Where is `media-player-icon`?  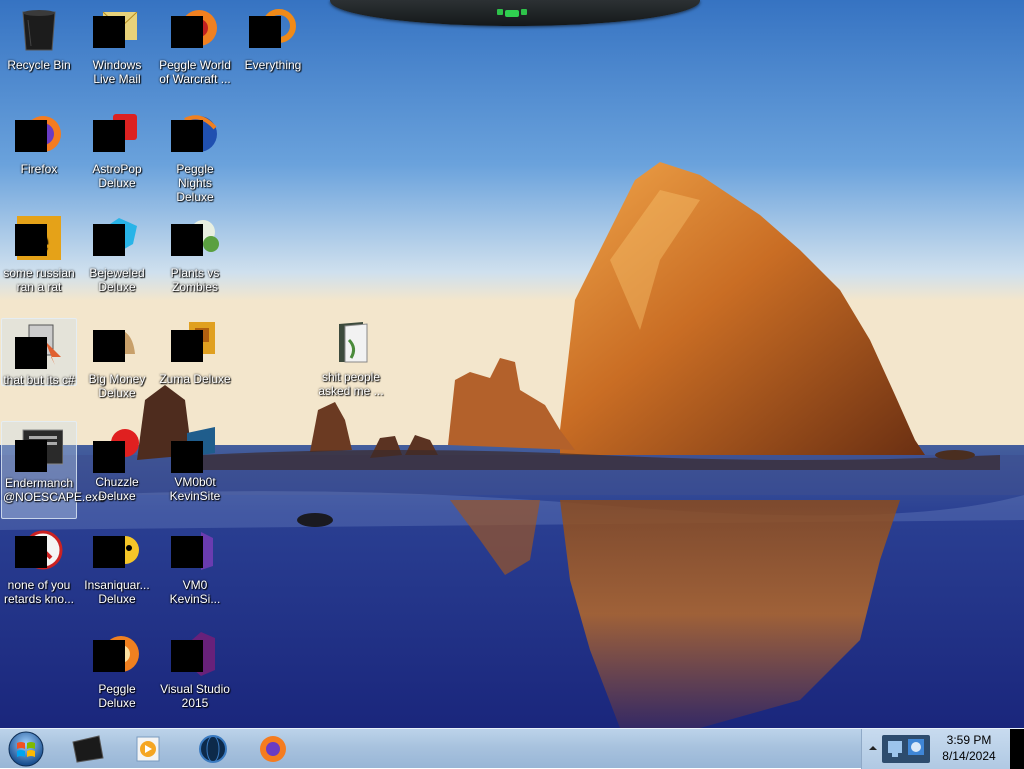
media-player-icon is located at coordinates (148, 749).